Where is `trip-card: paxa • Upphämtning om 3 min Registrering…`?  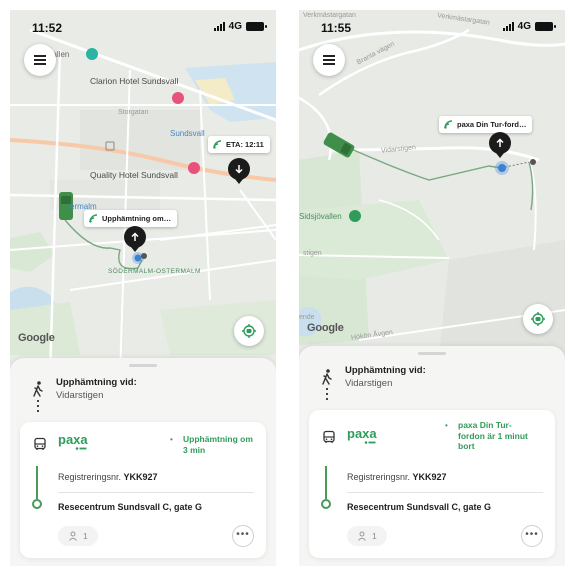 trip-card: paxa • Upphämtning om 3 min Registrering… is located at coordinates (143, 490).